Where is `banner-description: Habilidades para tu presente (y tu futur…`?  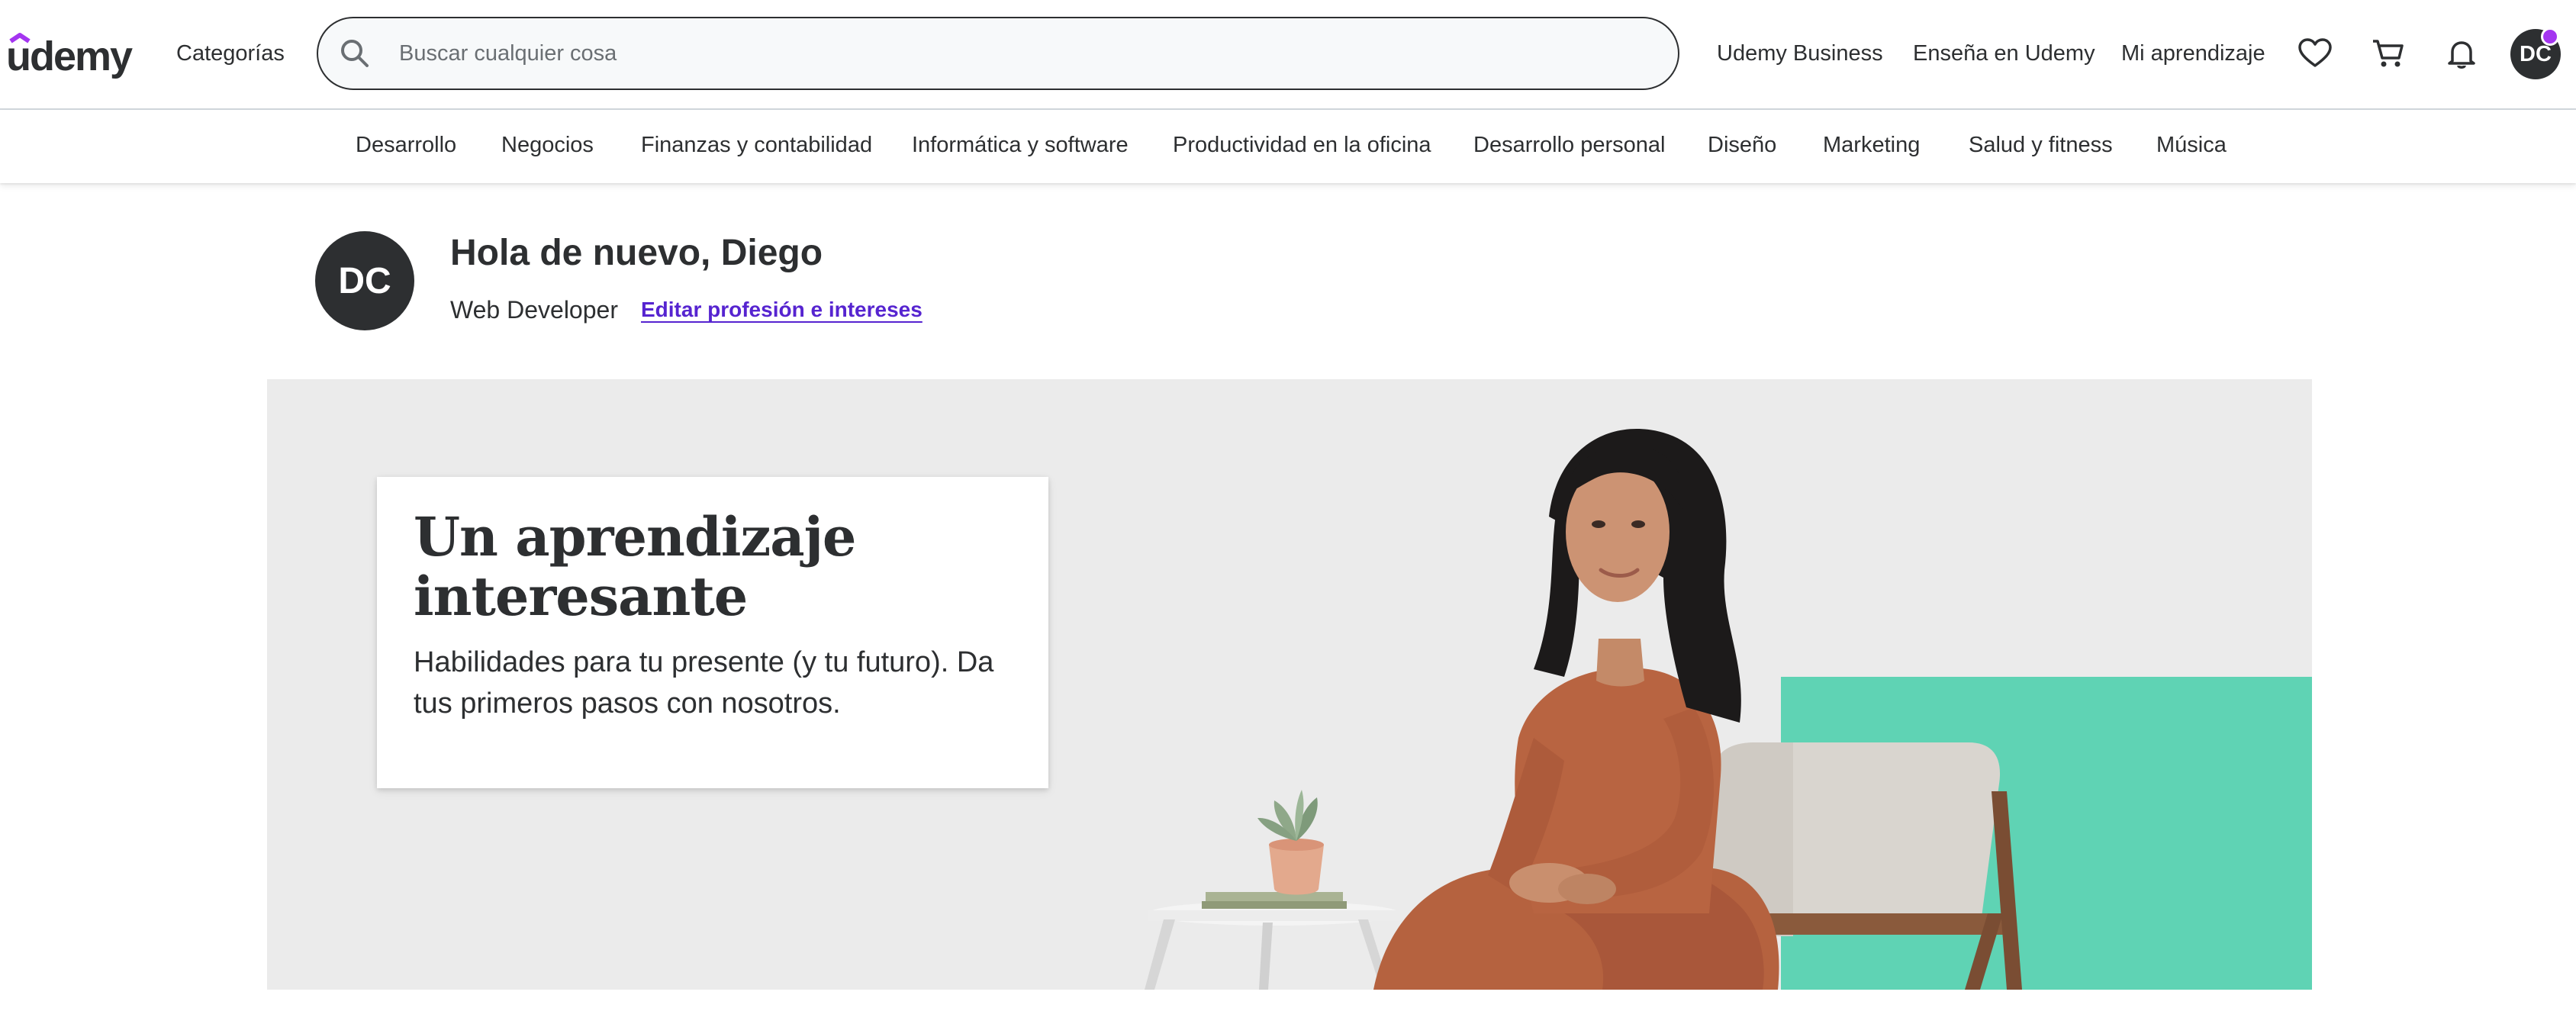
banner-description: Habilidades para tu presente (y tu futur… is located at coordinates (704, 683).